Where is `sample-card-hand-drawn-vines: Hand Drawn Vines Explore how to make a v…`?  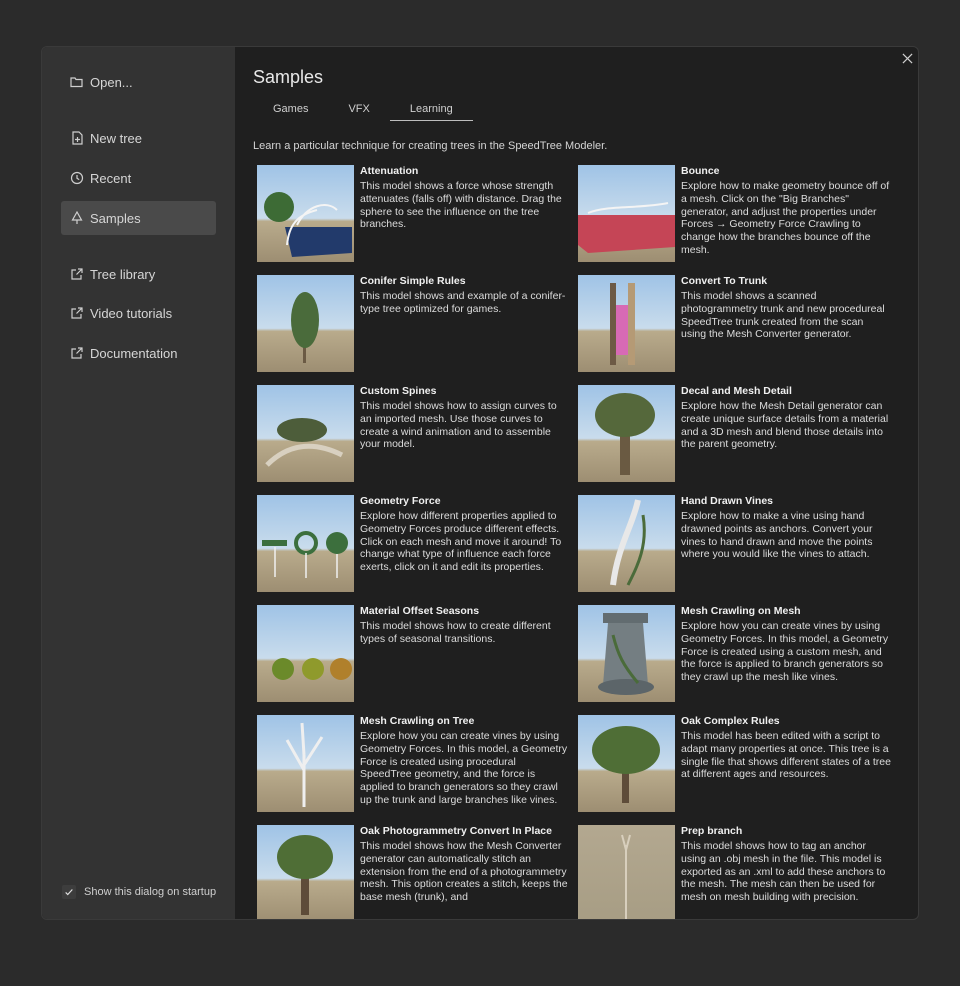
sample-card-hand-drawn-vines: Hand Drawn Vines Explore how to make a v… is located at coordinates (735, 545).